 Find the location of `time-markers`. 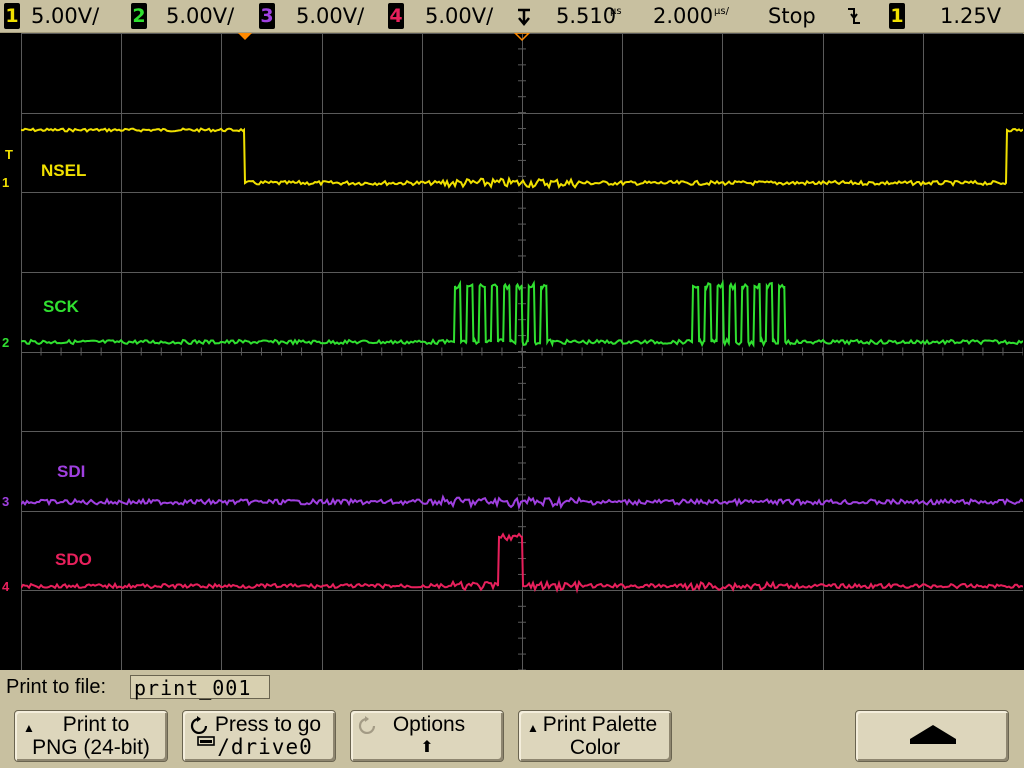

time-markers is located at coordinates (384, 37).